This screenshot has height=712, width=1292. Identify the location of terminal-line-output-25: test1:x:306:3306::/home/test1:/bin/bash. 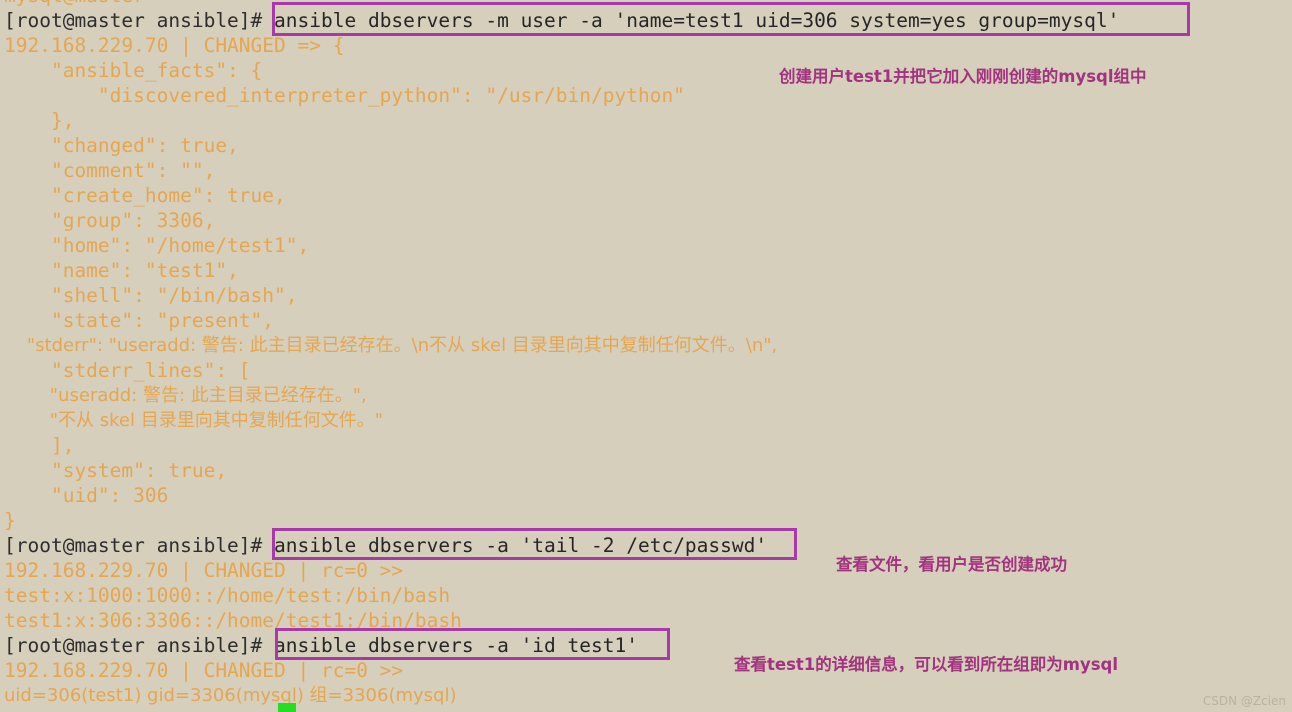
(233, 620).